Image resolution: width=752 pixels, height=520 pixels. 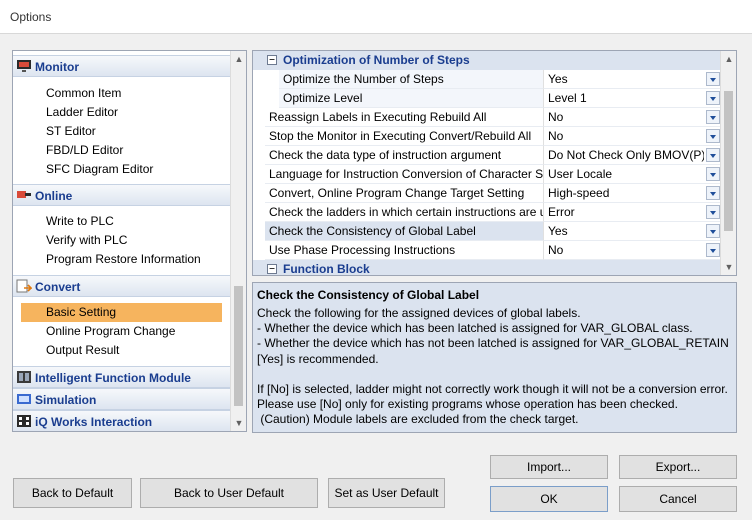 What do you see at coordinates (122, 377) in the screenshot?
I see `category-intelligent-function-module: Intelligent Function Module` at bounding box center [122, 377].